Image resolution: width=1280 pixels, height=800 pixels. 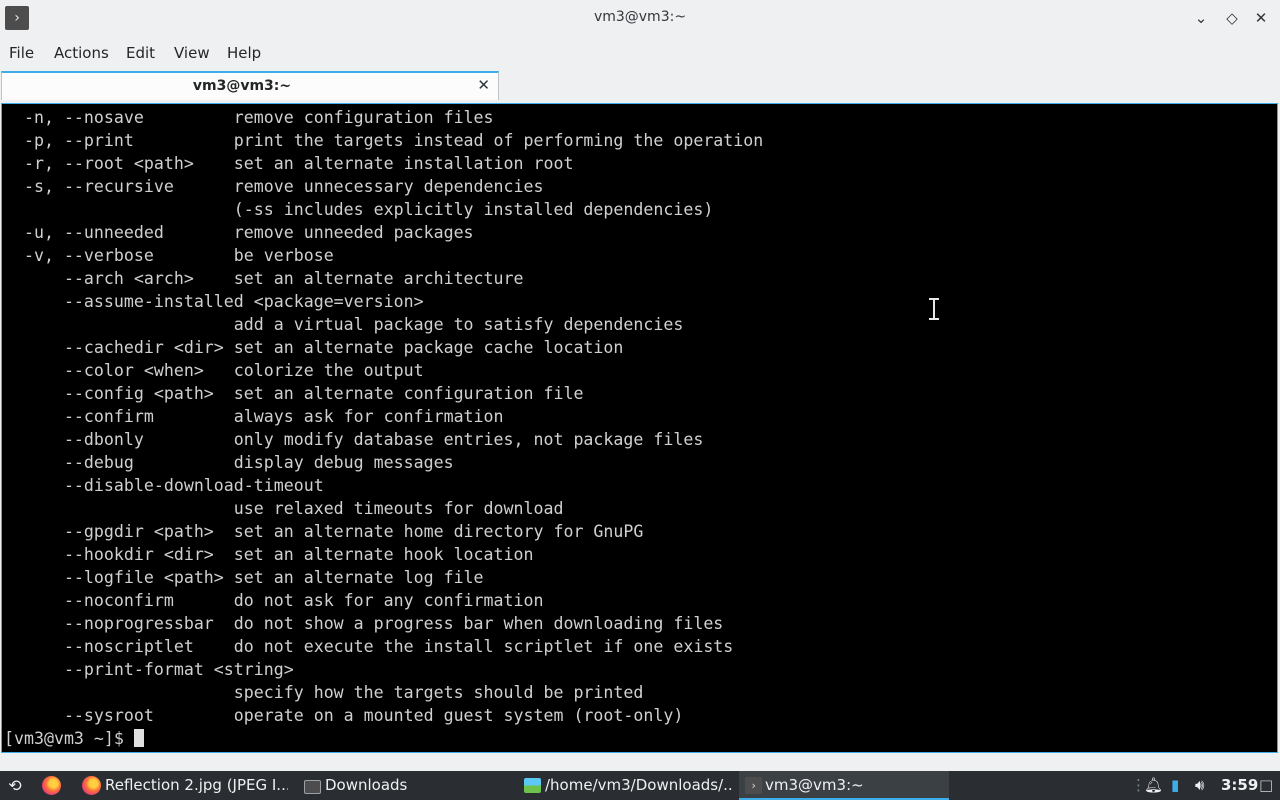 What do you see at coordinates (254, 416) in the screenshot?
I see `terminal-line: --confirm always ask for confirmation` at bounding box center [254, 416].